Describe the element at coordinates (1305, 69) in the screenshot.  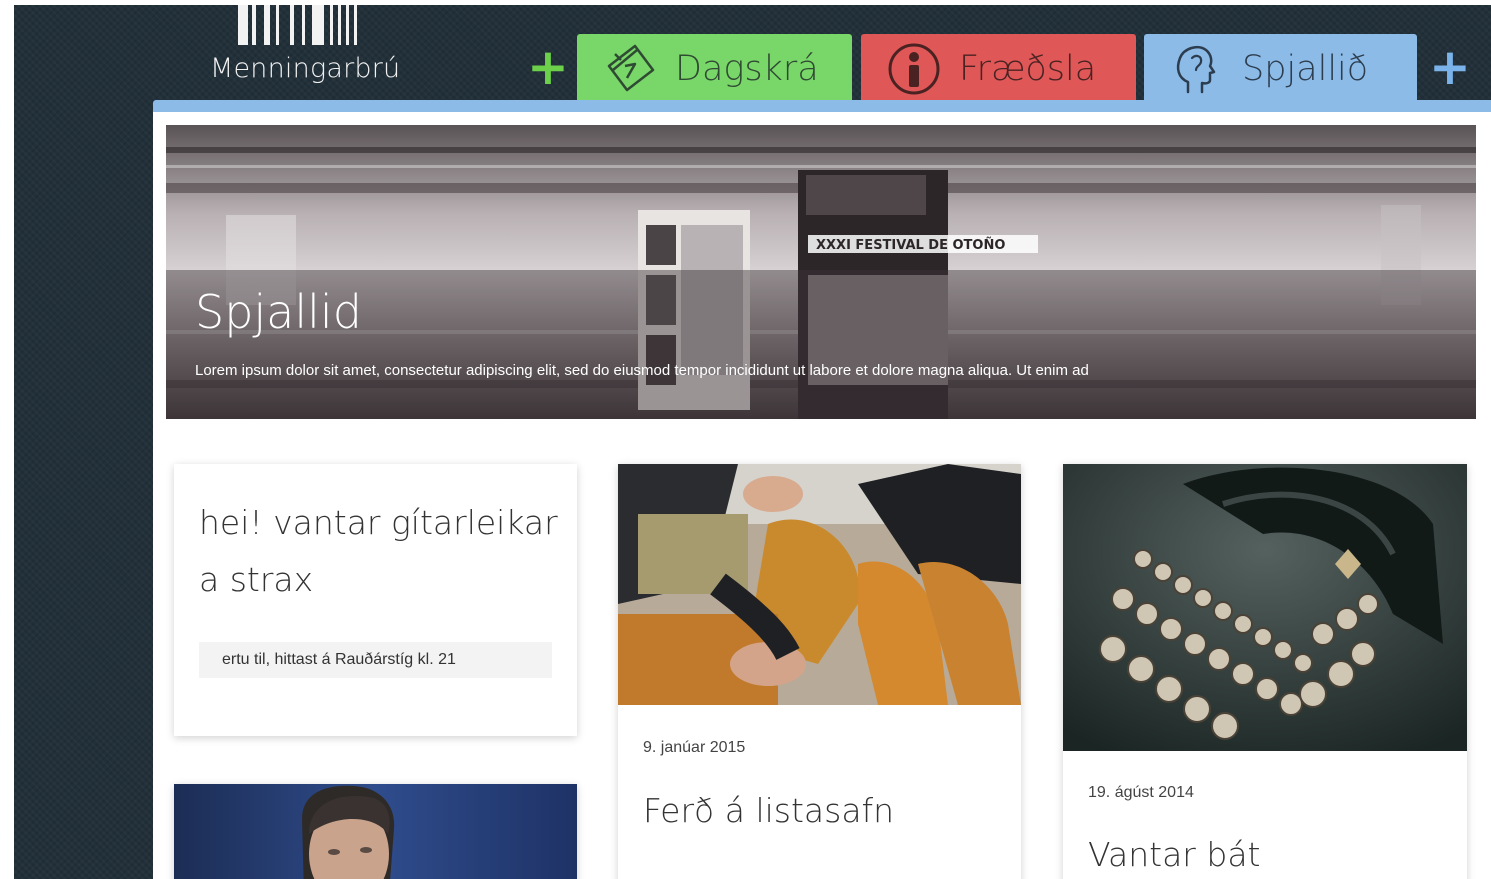
I see `tab-spjallid-label: Spjallið` at that location.